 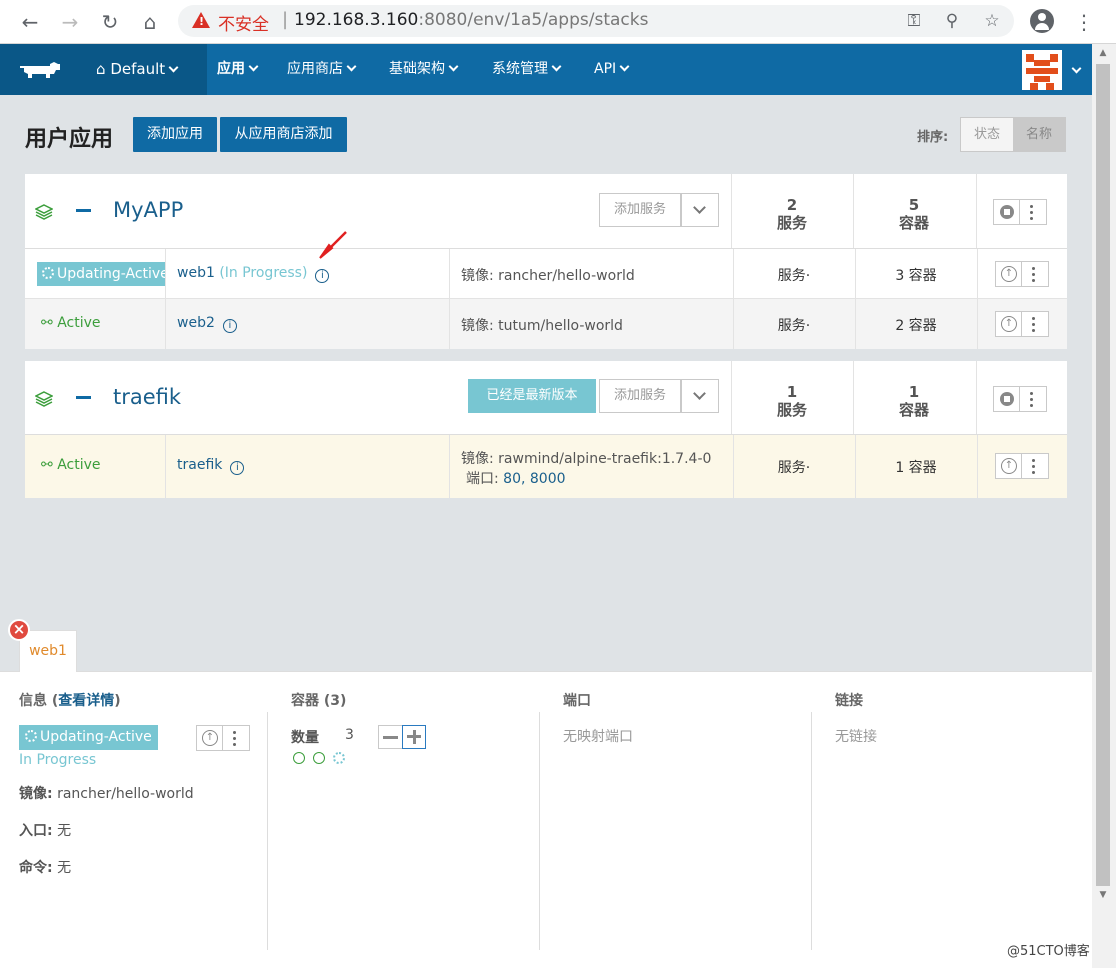 What do you see at coordinates (471, 20) in the screenshot?
I see `url-text: 192.168.3.160:8080/env/1a5/apps/stacks` at bounding box center [471, 20].